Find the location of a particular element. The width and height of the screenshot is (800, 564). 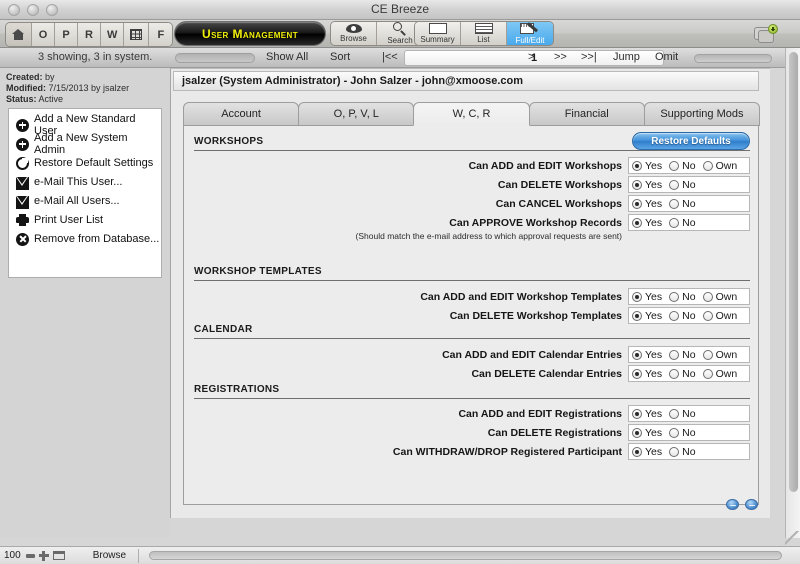

tab-financial: Financial is located at coordinates (586, 114).